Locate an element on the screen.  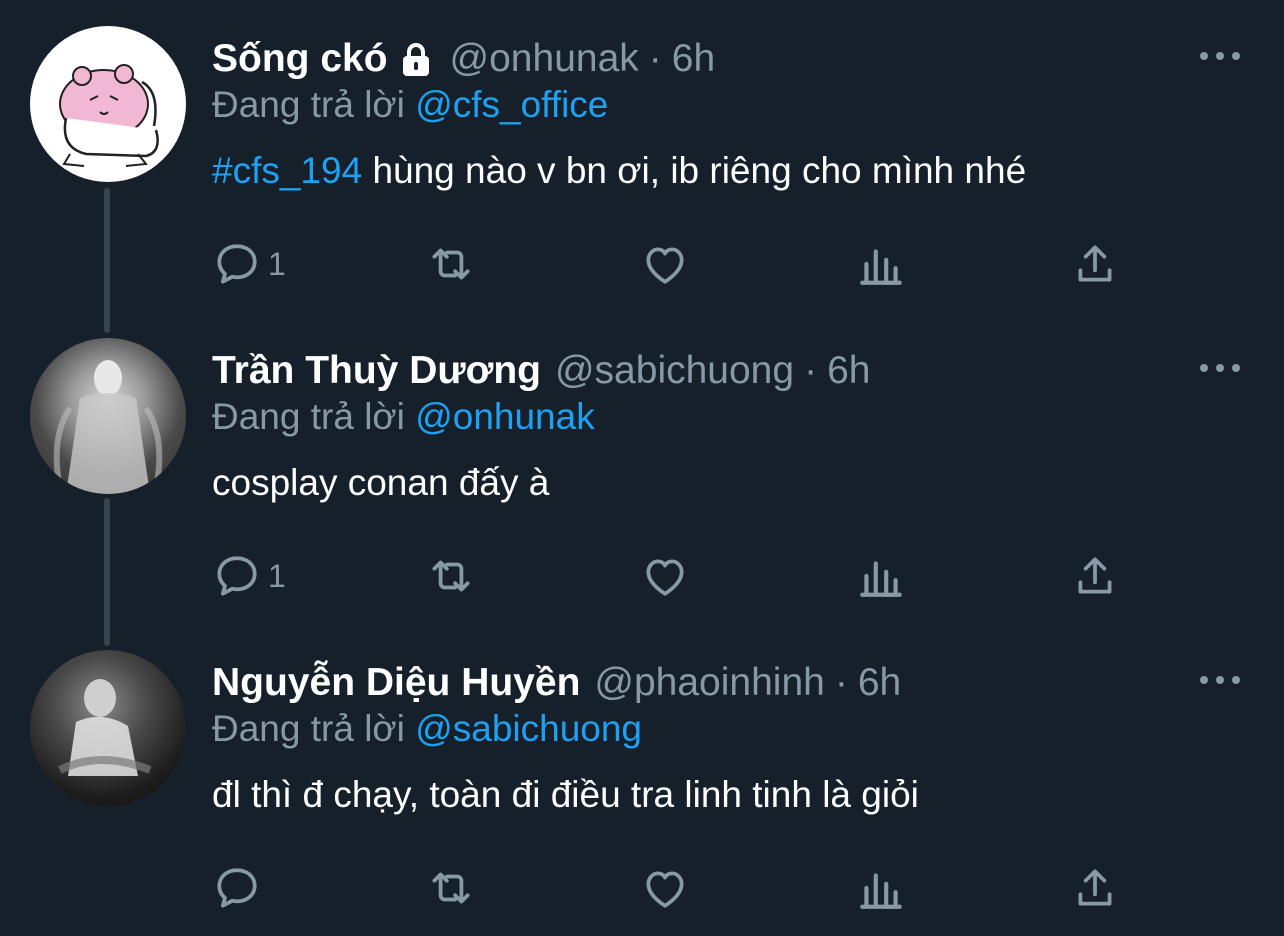
reply-to-link: @cfs_office is located at coordinates (511, 104).